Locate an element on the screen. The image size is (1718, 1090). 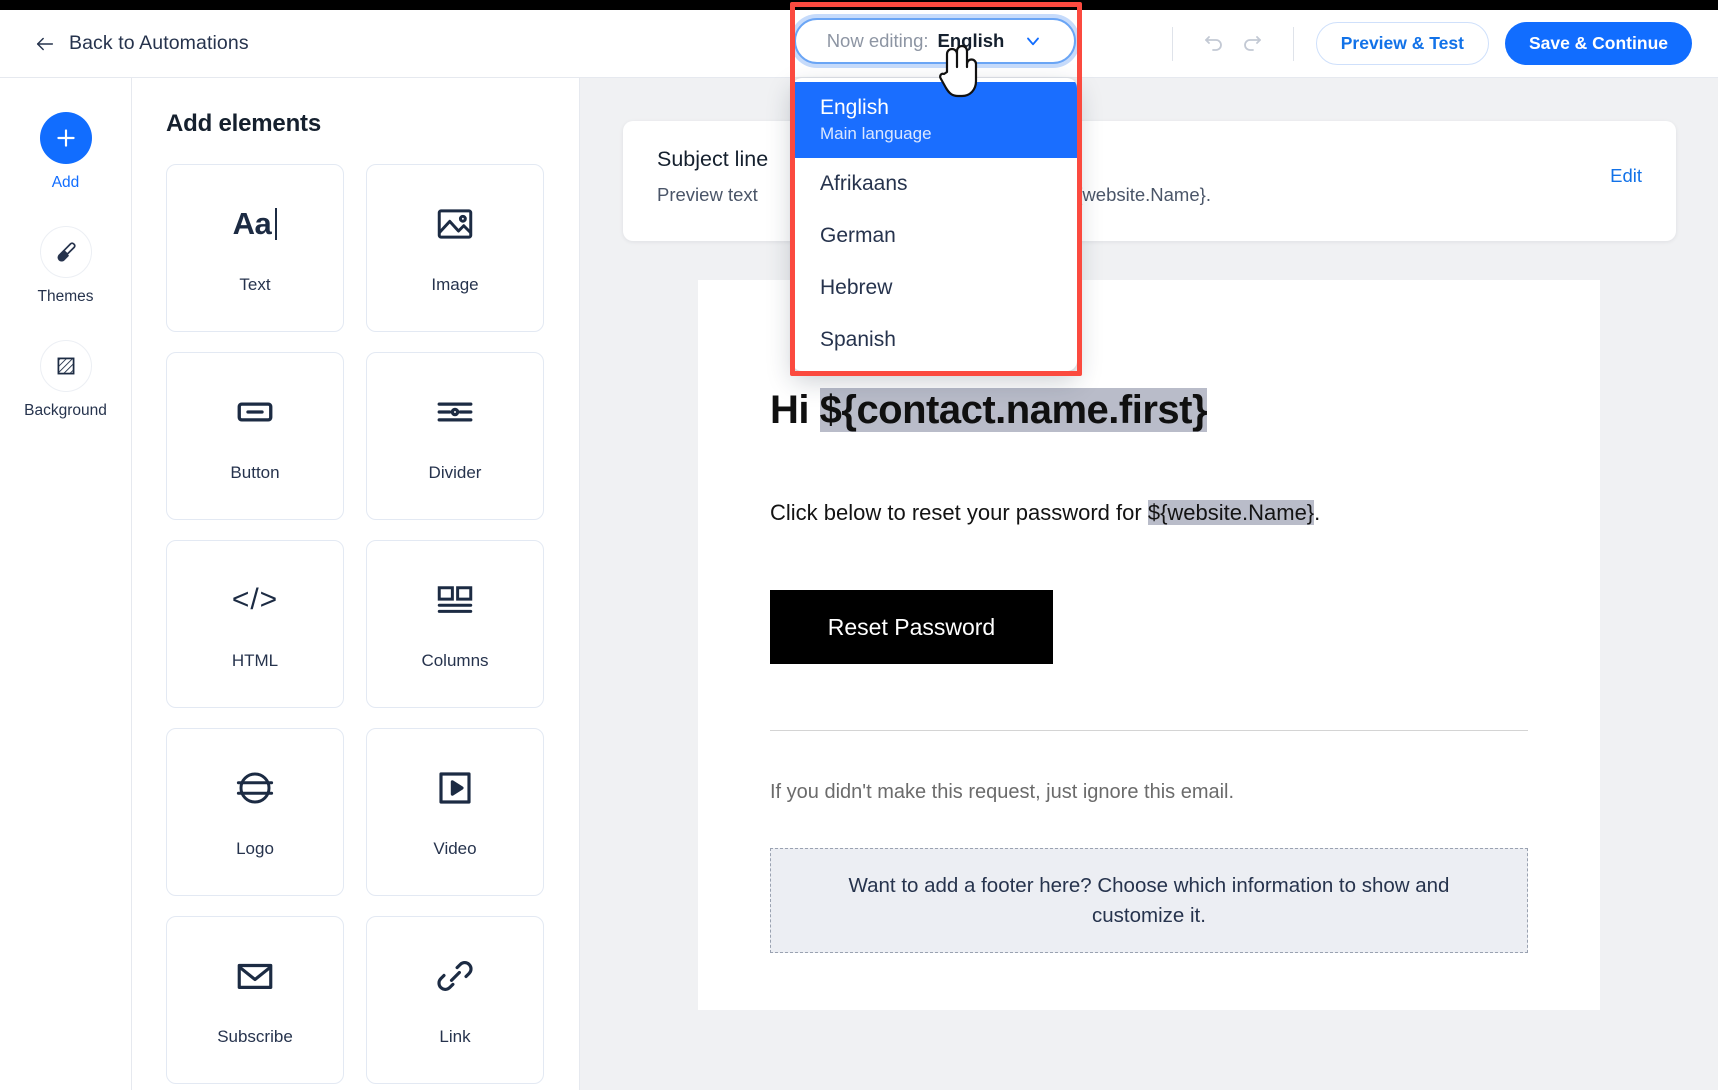
element-card-label: Text is located at coordinates (255, 284).